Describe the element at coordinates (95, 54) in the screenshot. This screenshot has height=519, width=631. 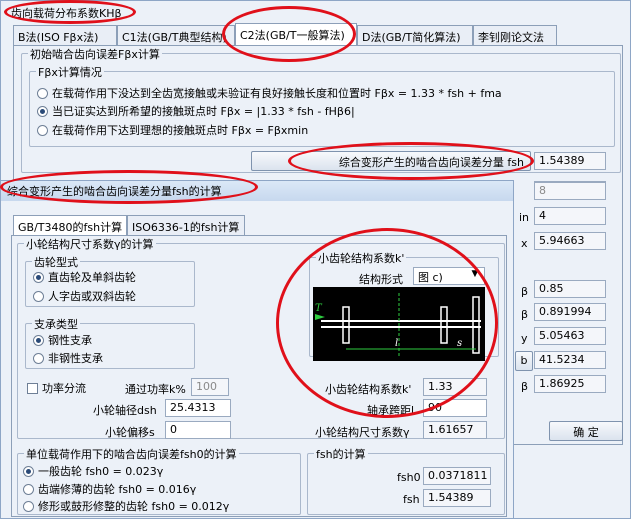
I see `fbx-group-title: 初始啮合齿向误差Fβx计算` at that location.